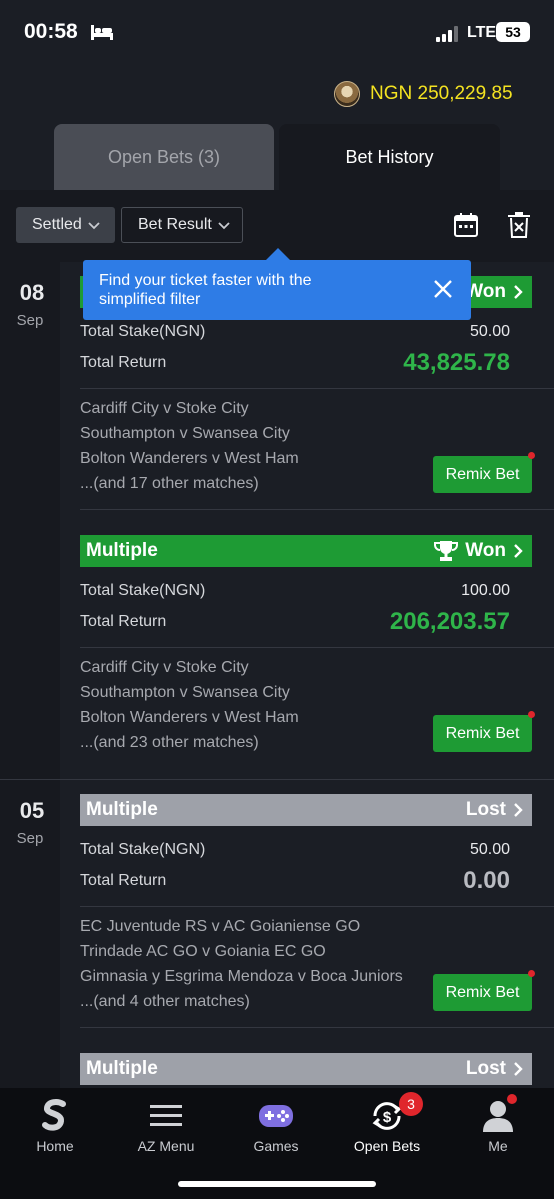  I want to click on settled-filter-label: Settled, so click(57, 224).